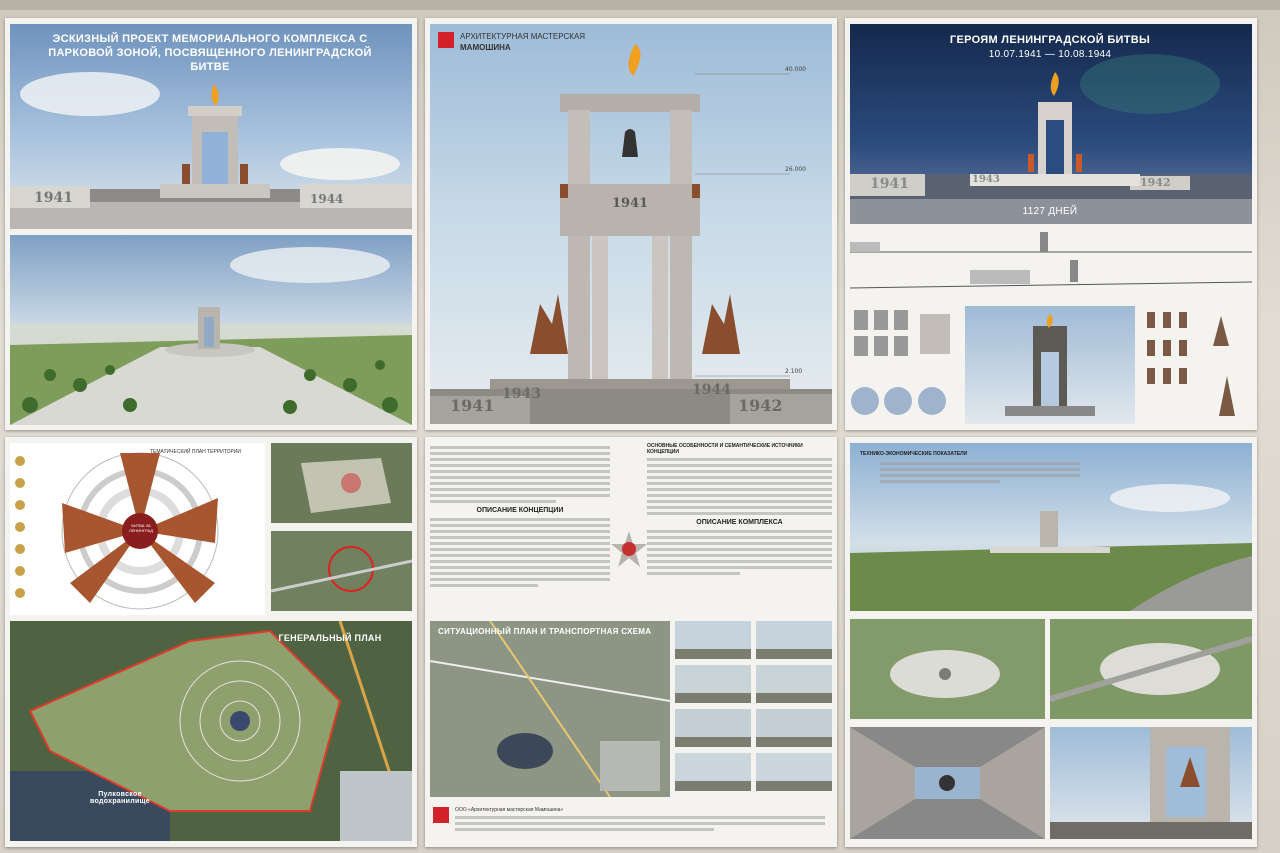  I want to click on thematic-plan-label: ТЕМАТИЧЕСКИЙ ПЛАН ТЕРРИТОРИИ, so click(196, 452).